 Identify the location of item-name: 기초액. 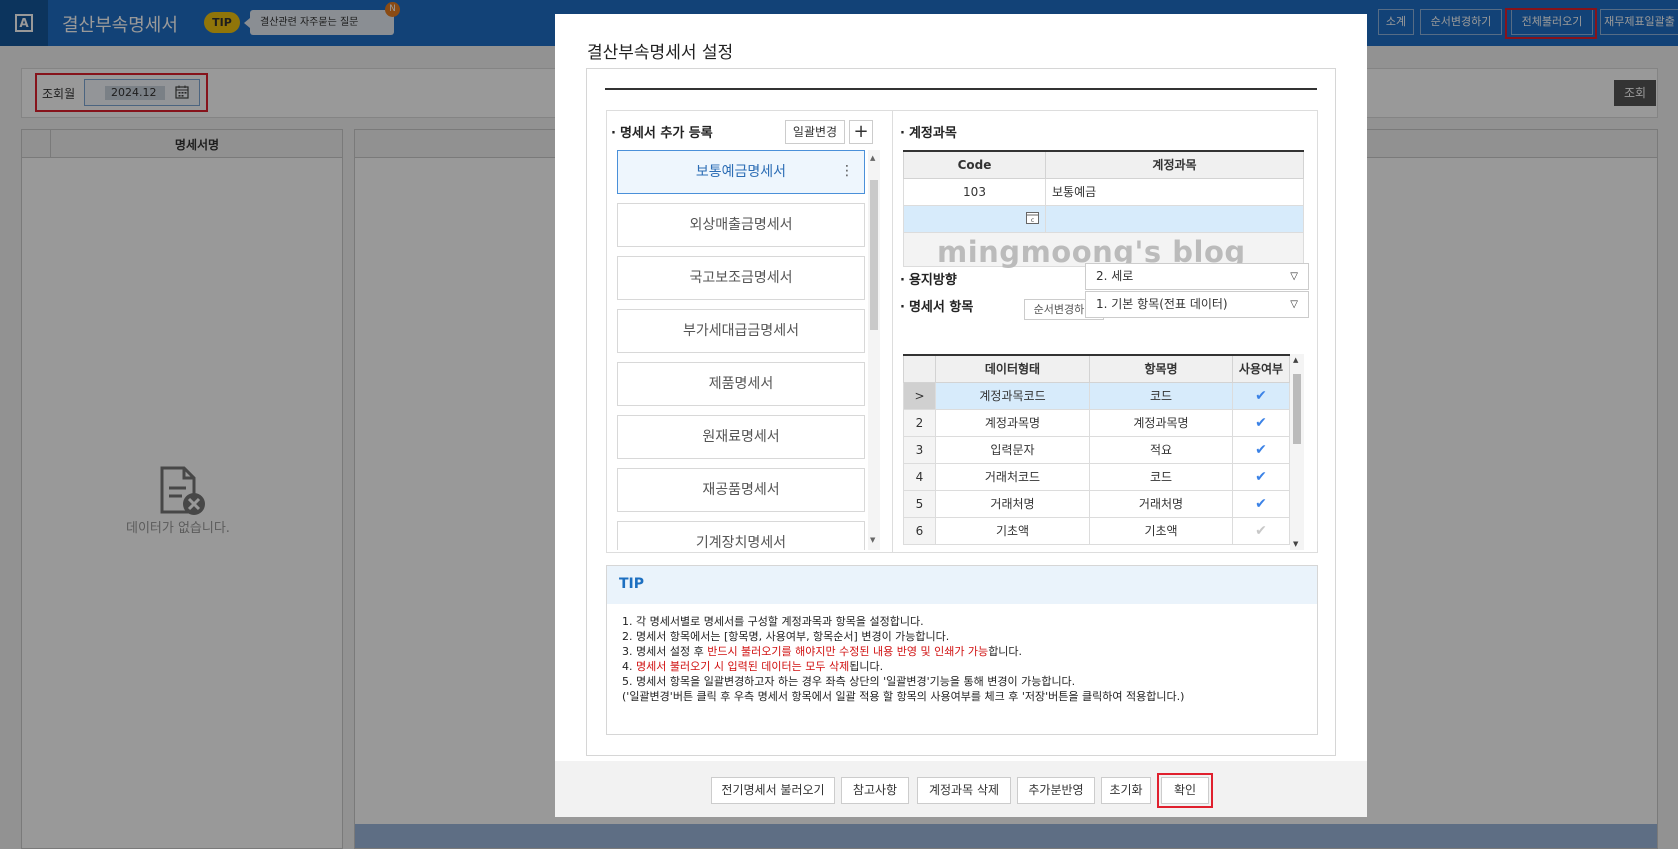
(1161, 530).